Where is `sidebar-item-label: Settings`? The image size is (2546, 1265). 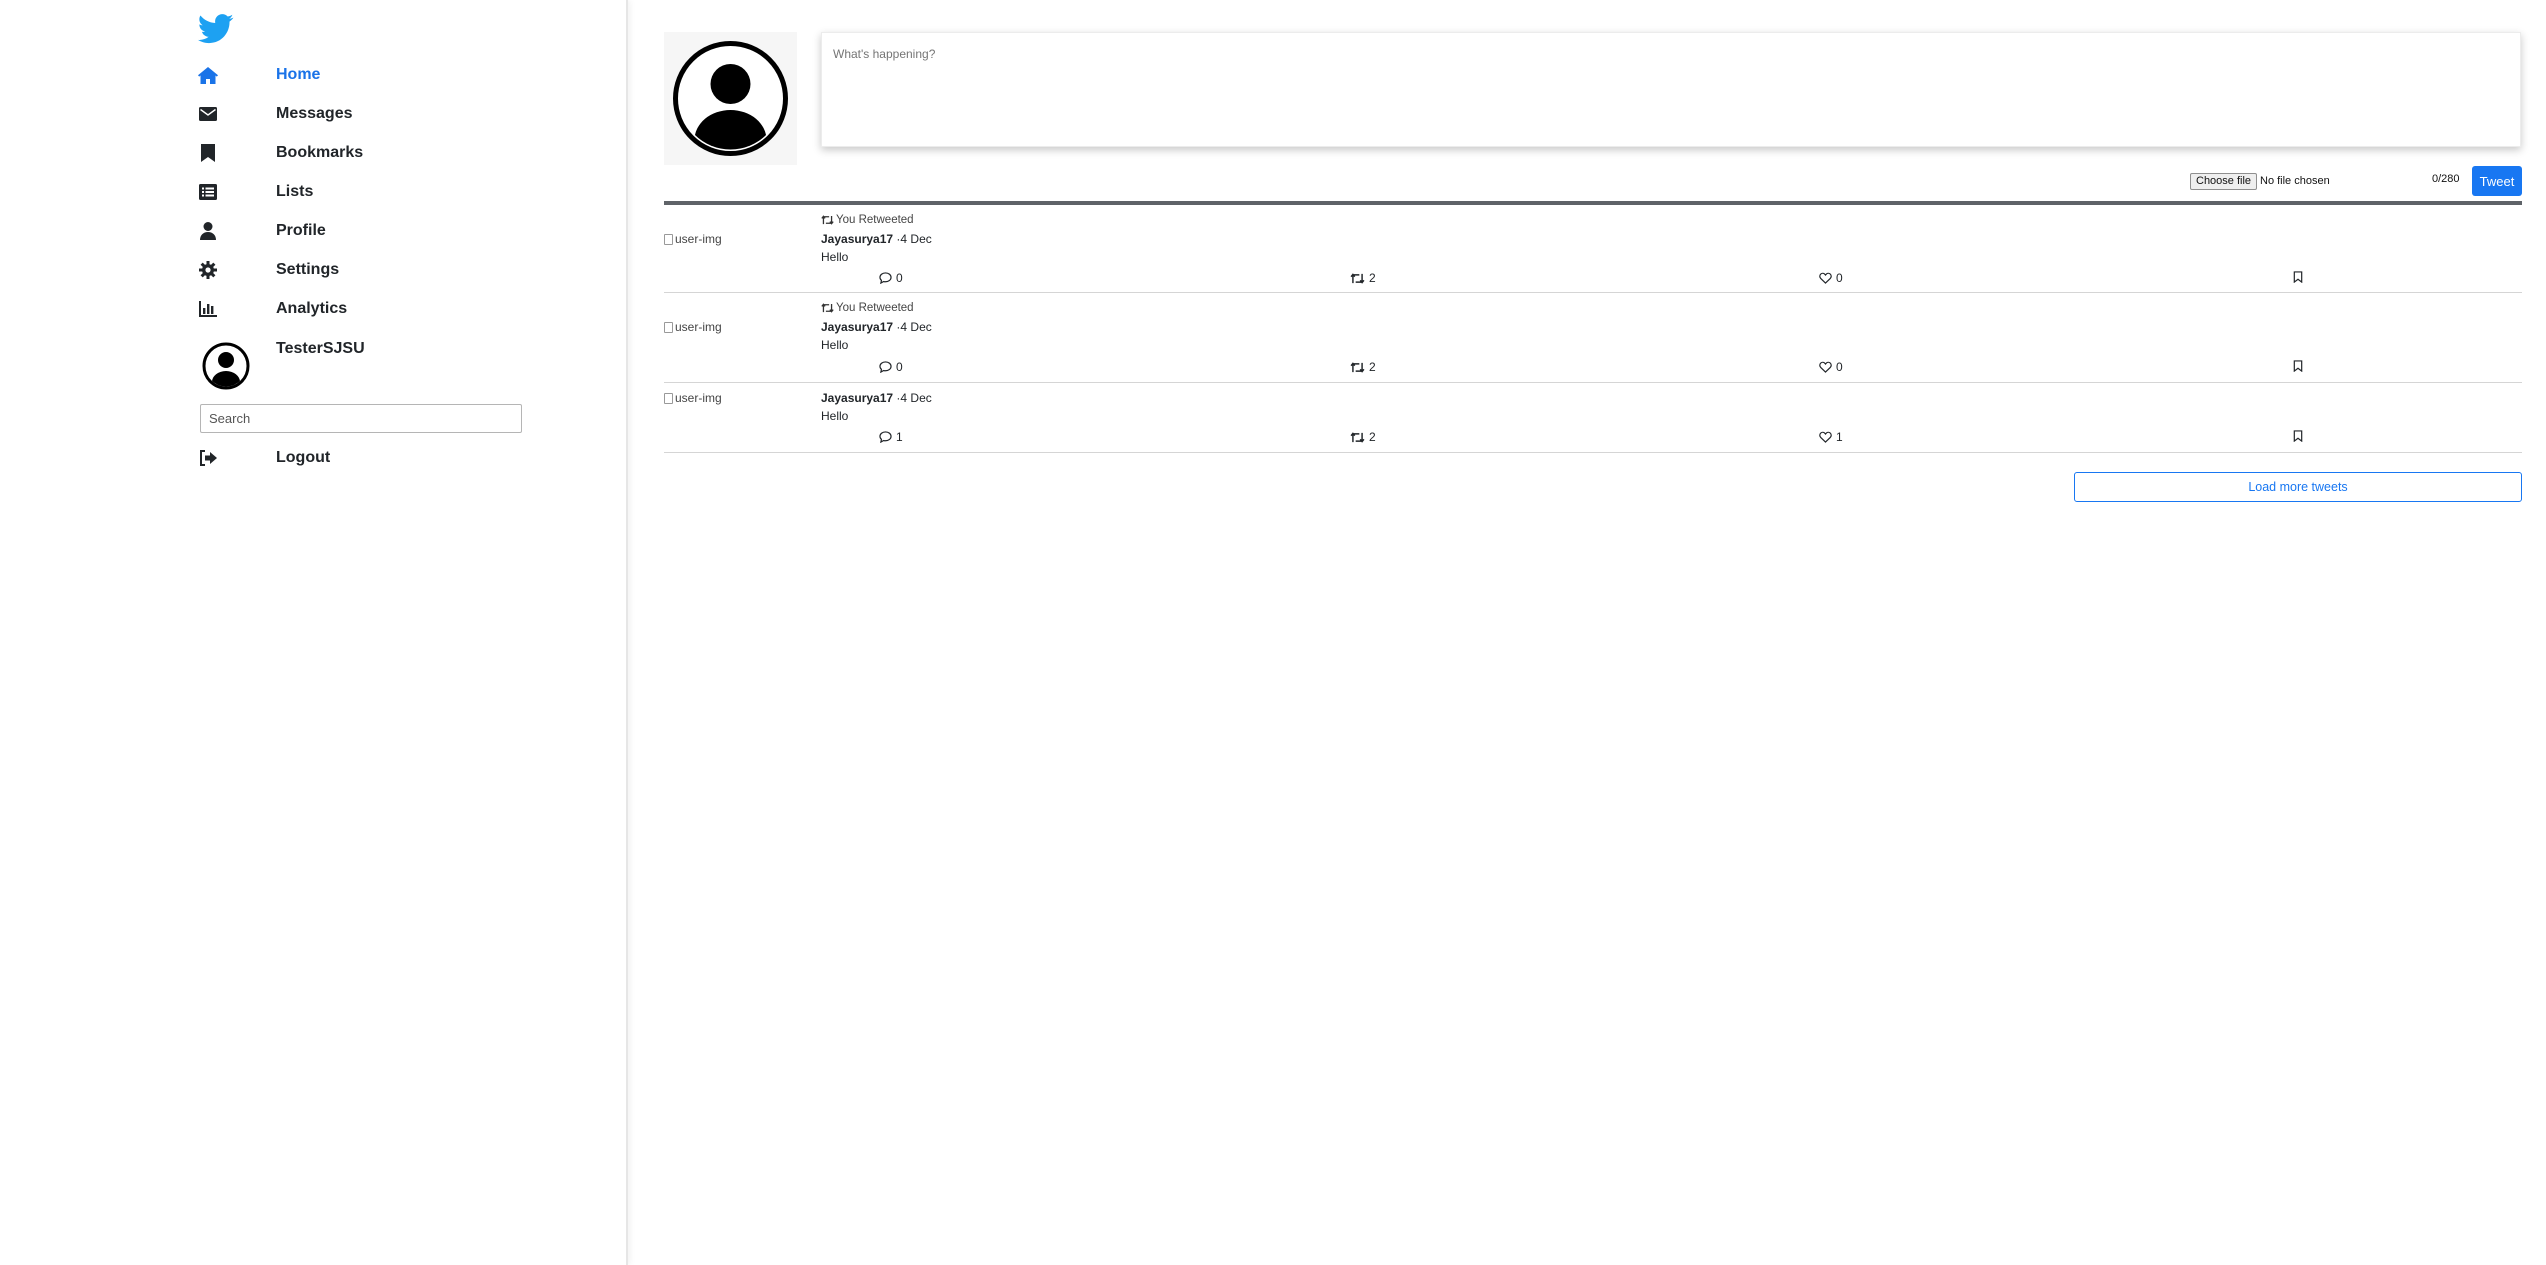
sidebar-item-label: Settings is located at coordinates (308, 269).